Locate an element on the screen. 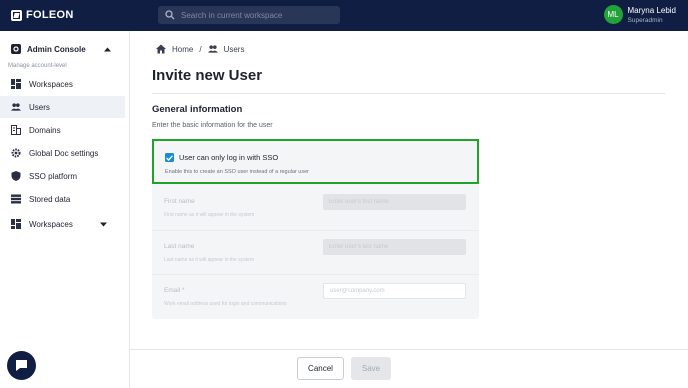 This screenshot has height=388, width=688. breadcrumb: Home / Users is located at coordinates (200, 49).